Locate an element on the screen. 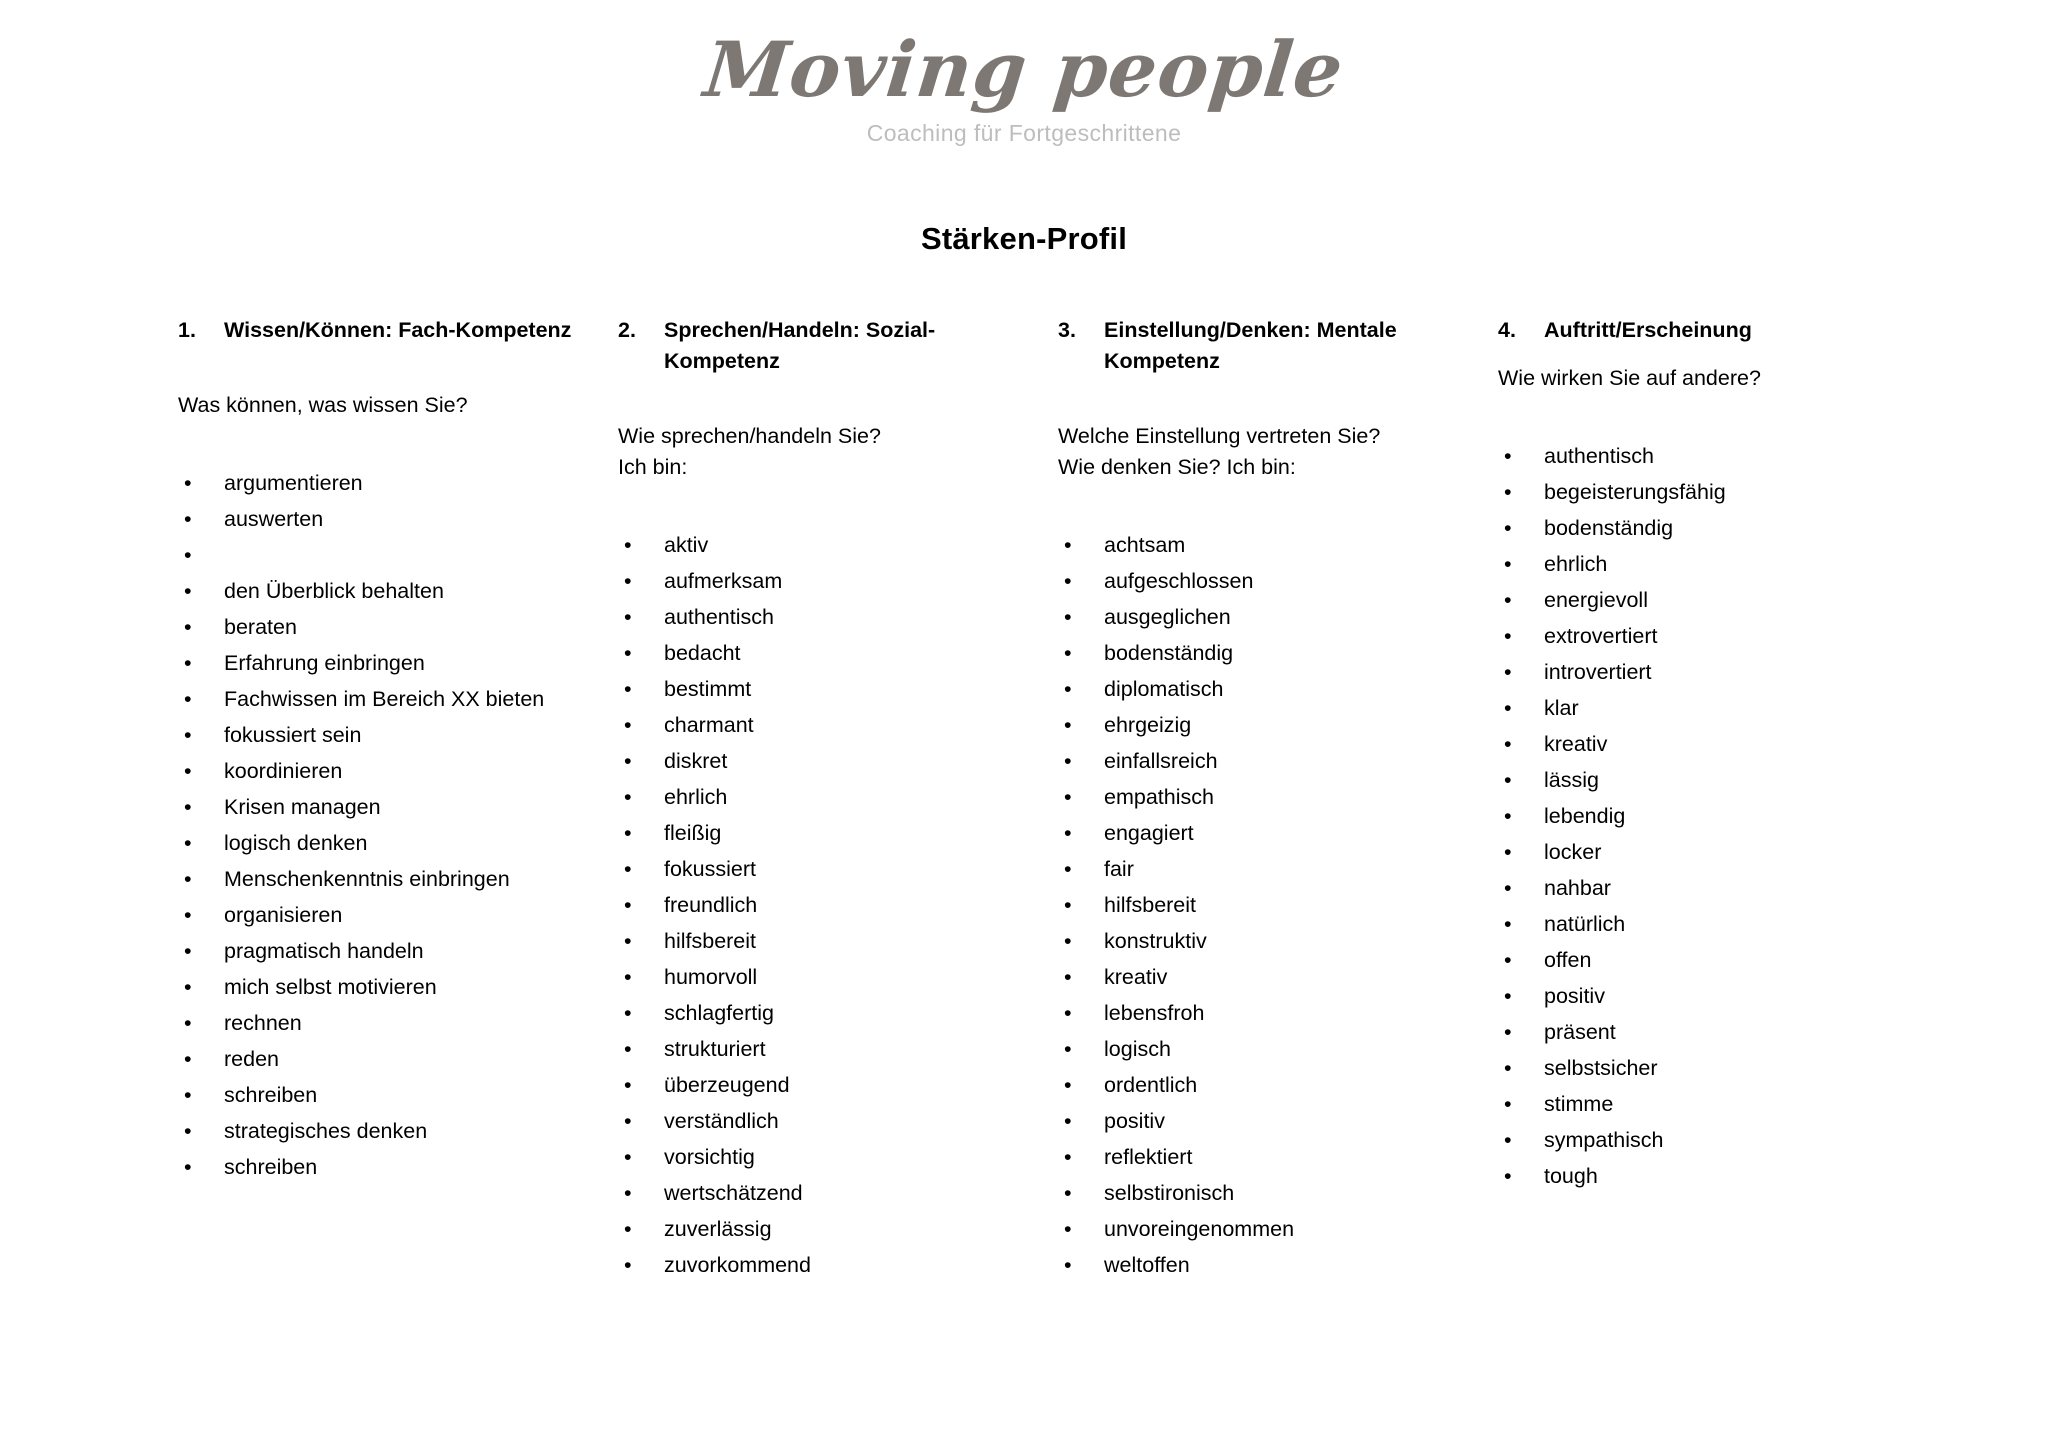  list-item: • nahbar is located at coordinates (1709, 888).